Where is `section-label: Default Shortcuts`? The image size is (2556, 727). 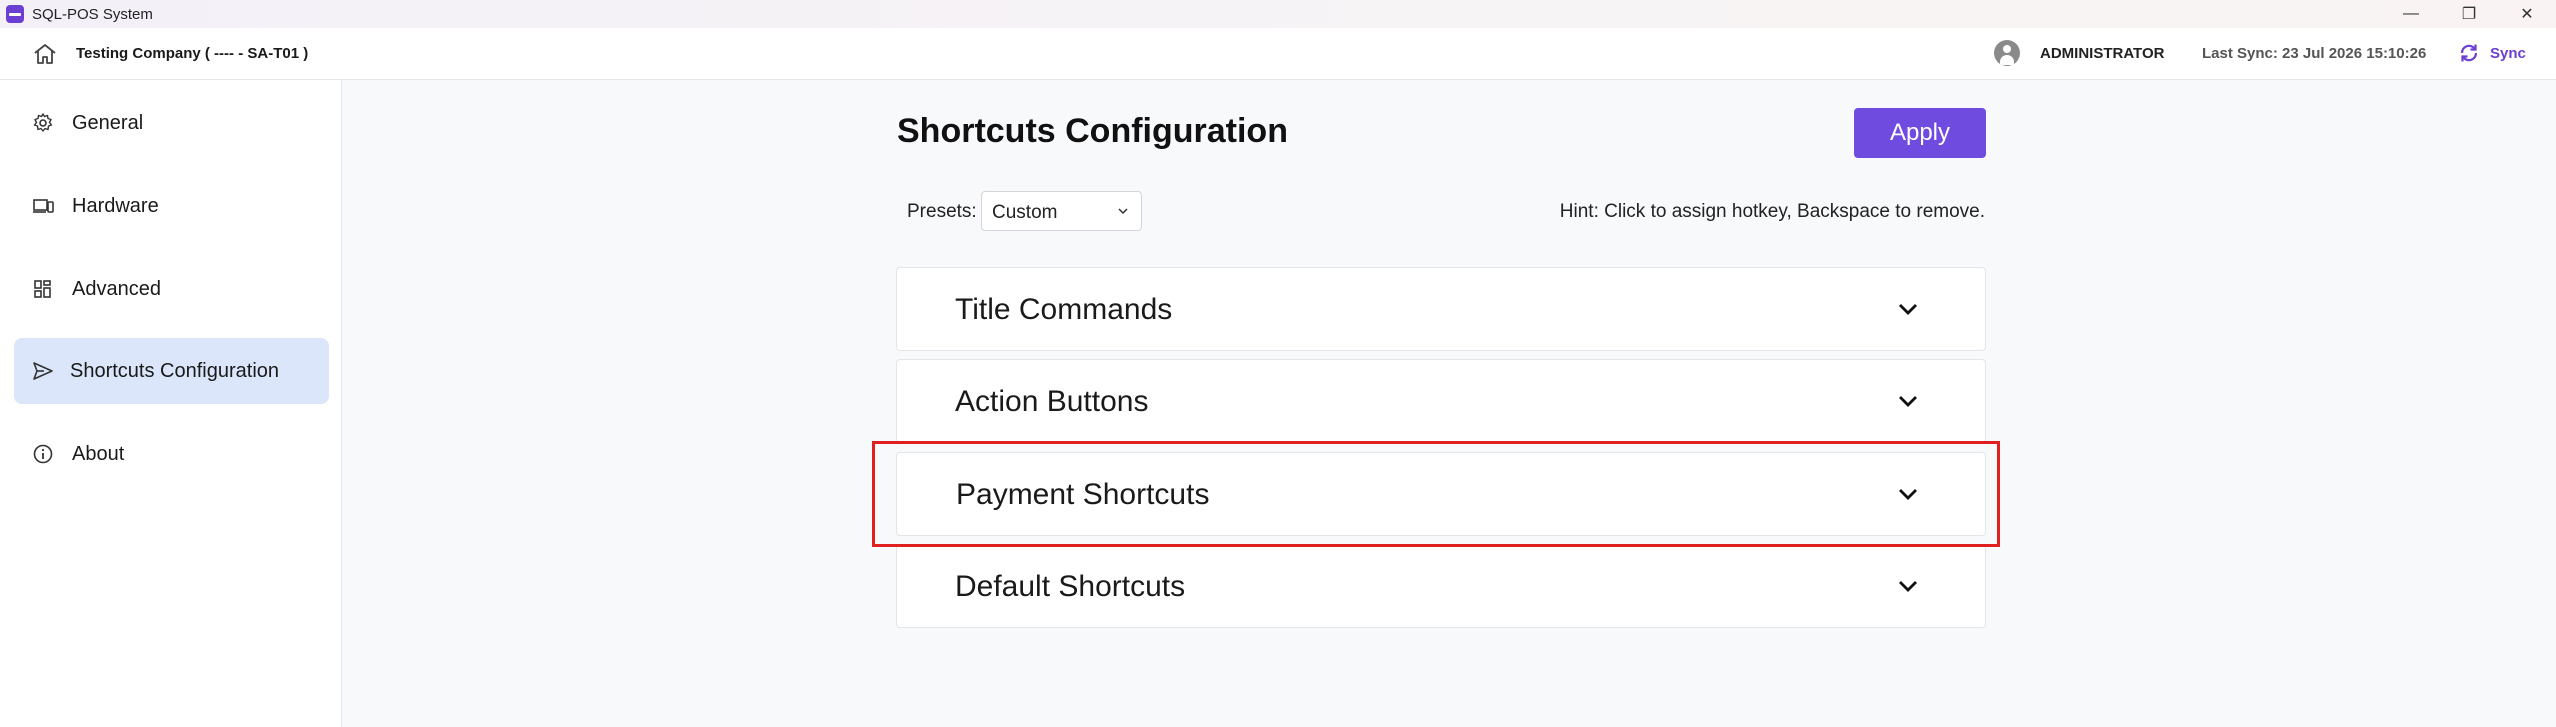 section-label: Default Shortcuts is located at coordinates (1070, 586).